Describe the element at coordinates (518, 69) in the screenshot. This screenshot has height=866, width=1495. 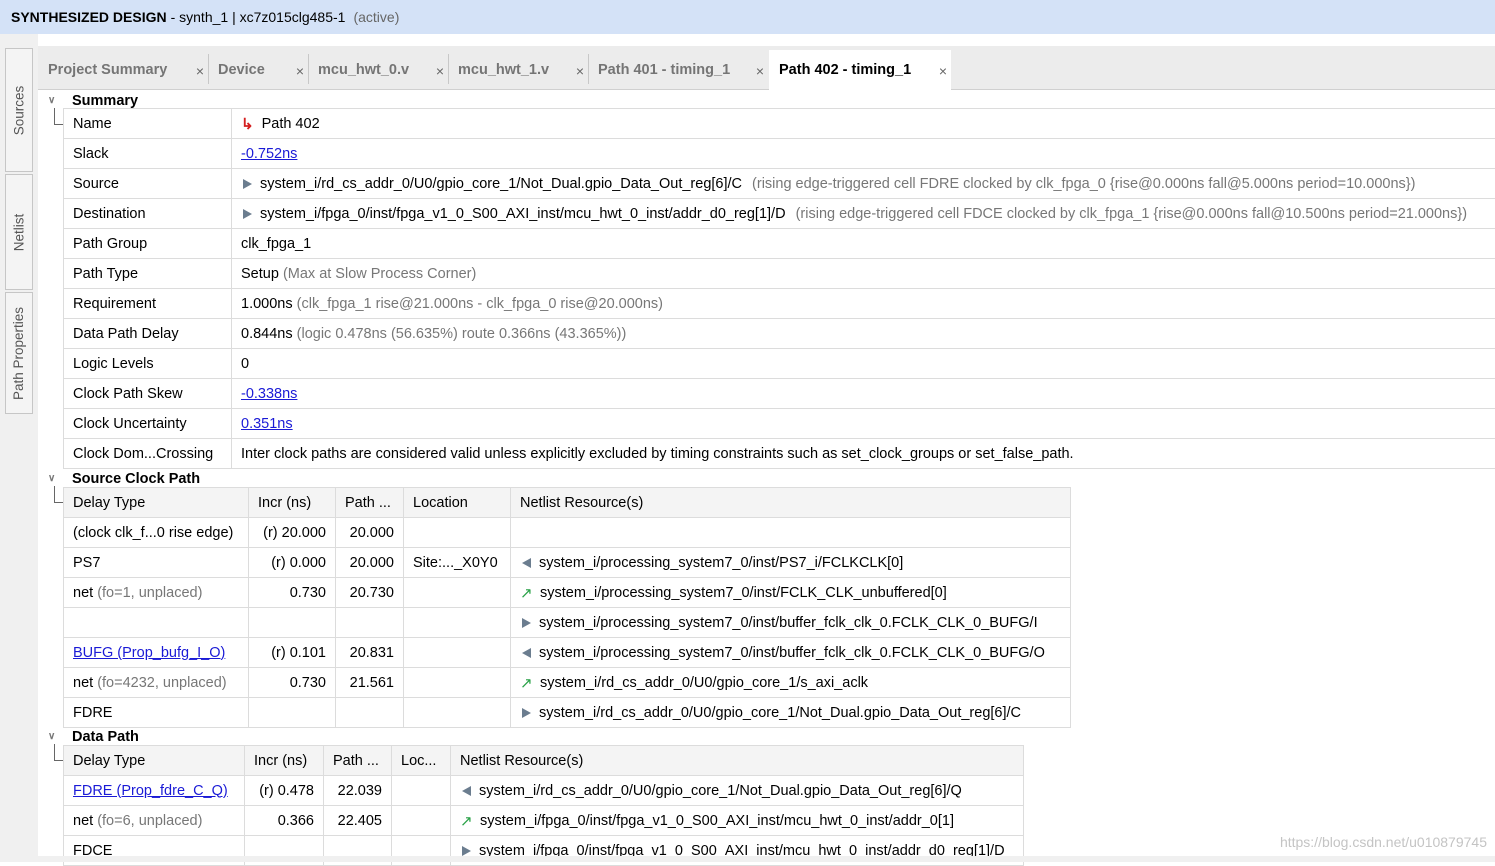
I see `tab-mcu-hwt-1: mcu_hwt_1.v×` at that location.